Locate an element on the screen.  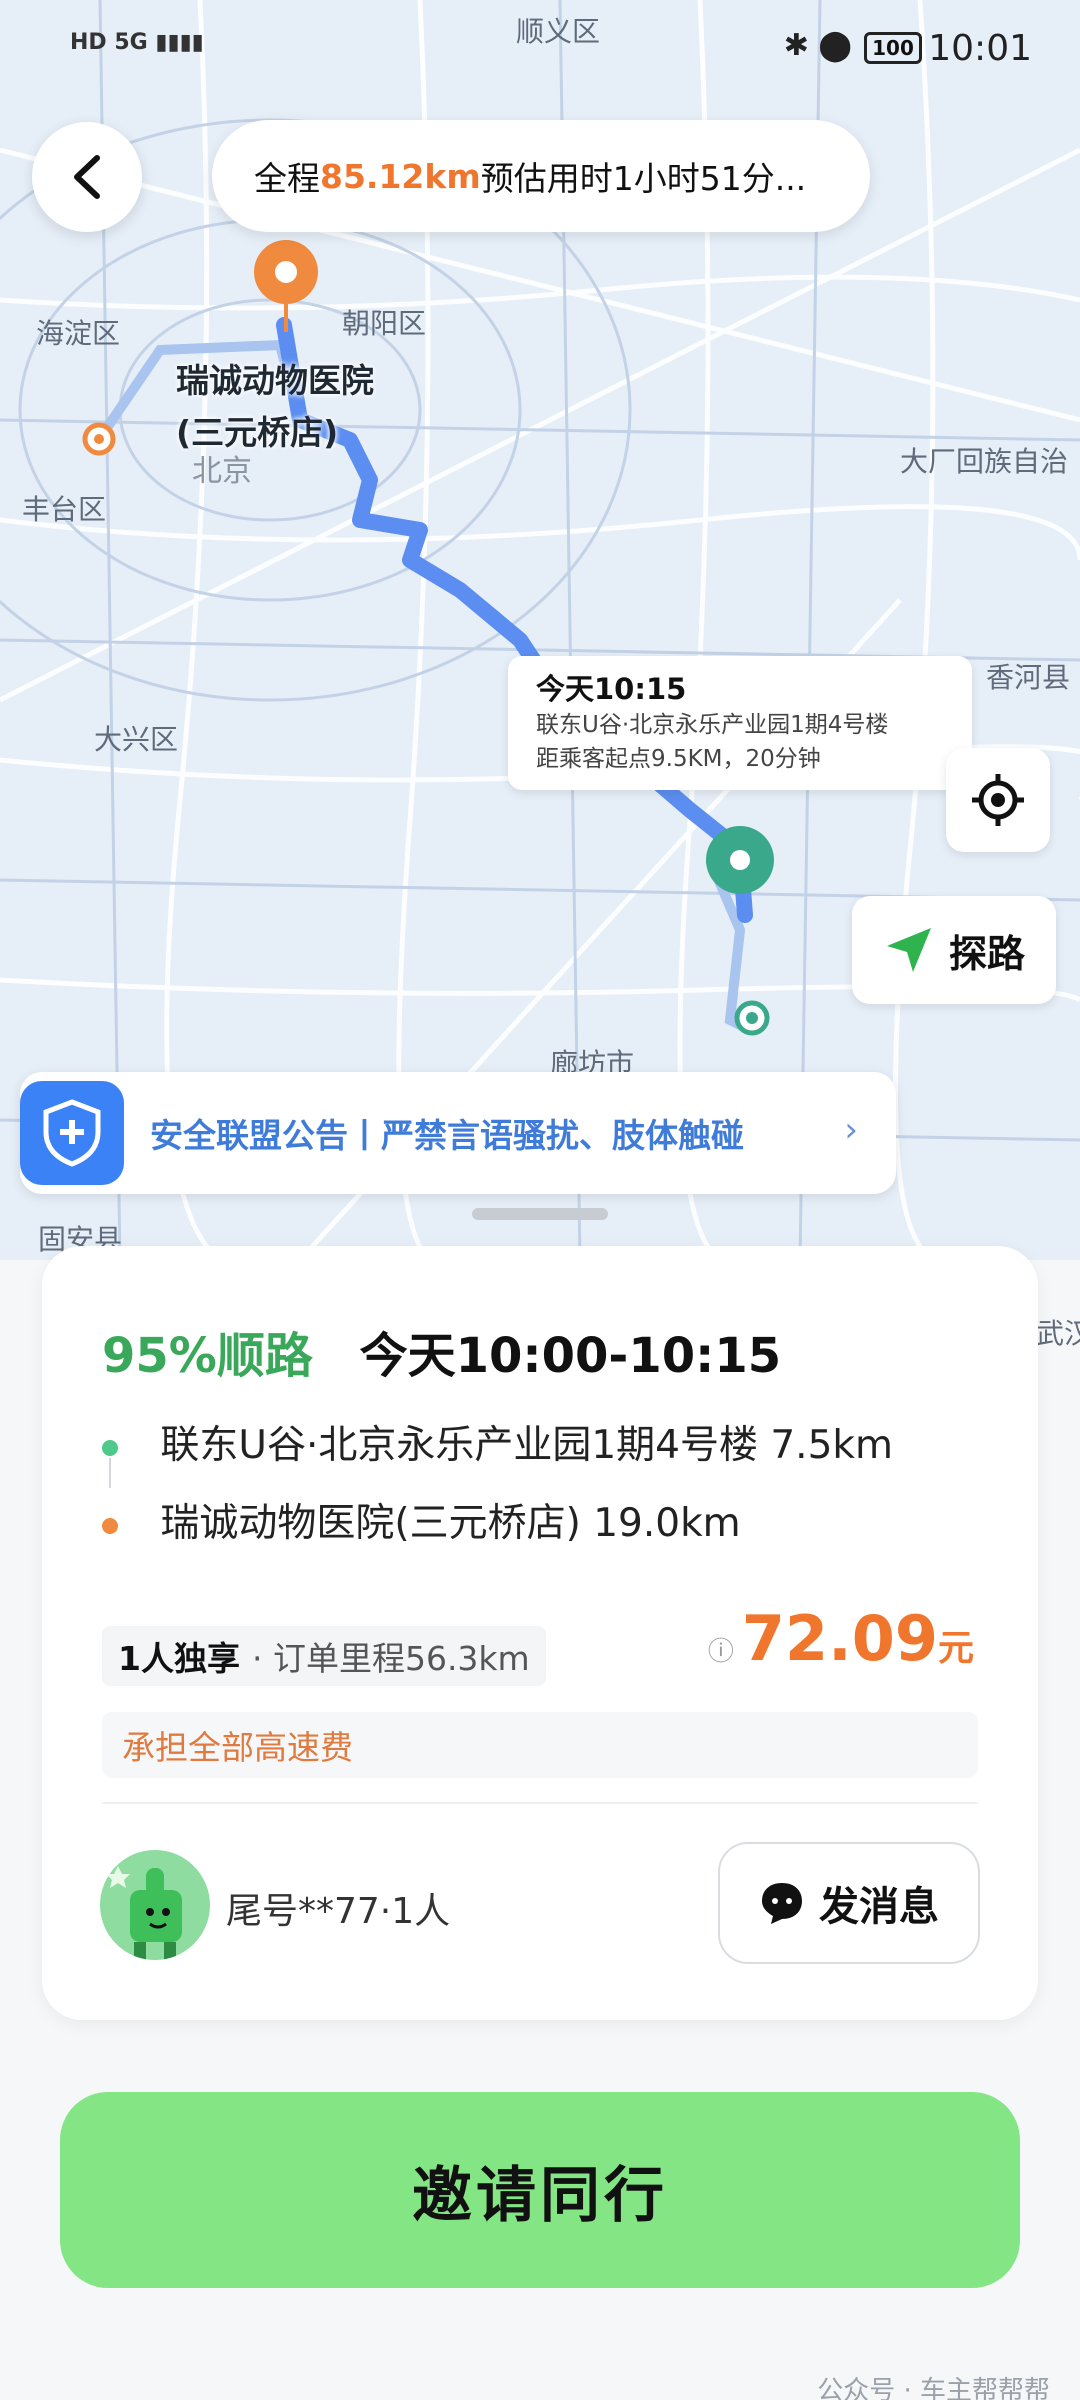
map-label-dachang: 大厂回族自治 is located at coordinates (984, 461).